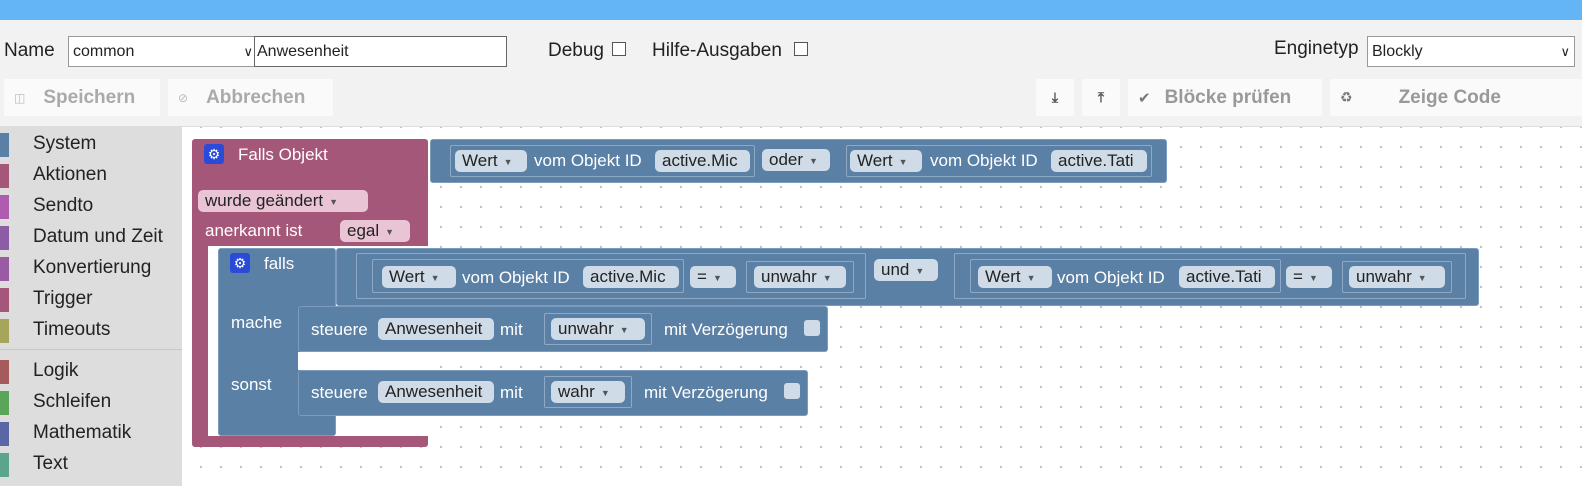 The image size is (1582, 486). What do you see at coordinates (1346, 97) in the screenshot?
I see `code-icon: ♻` at bounding box center [1346, 97].